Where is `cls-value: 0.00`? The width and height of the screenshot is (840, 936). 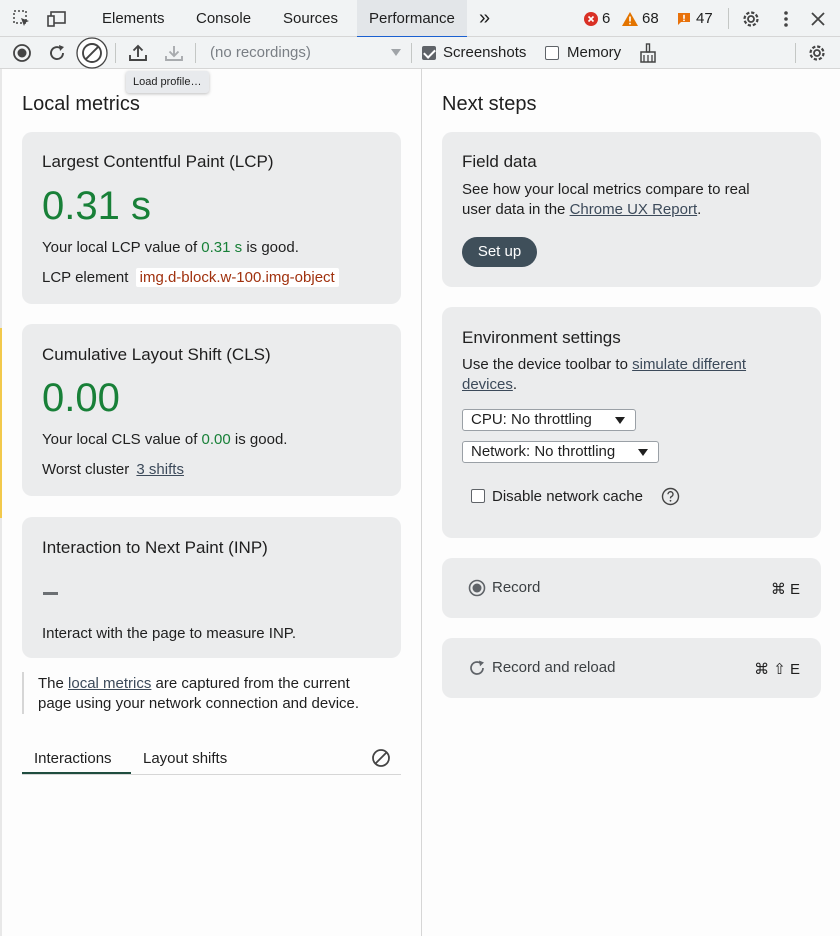
cls-value: 0.00 is located at coordinates (81, 398).